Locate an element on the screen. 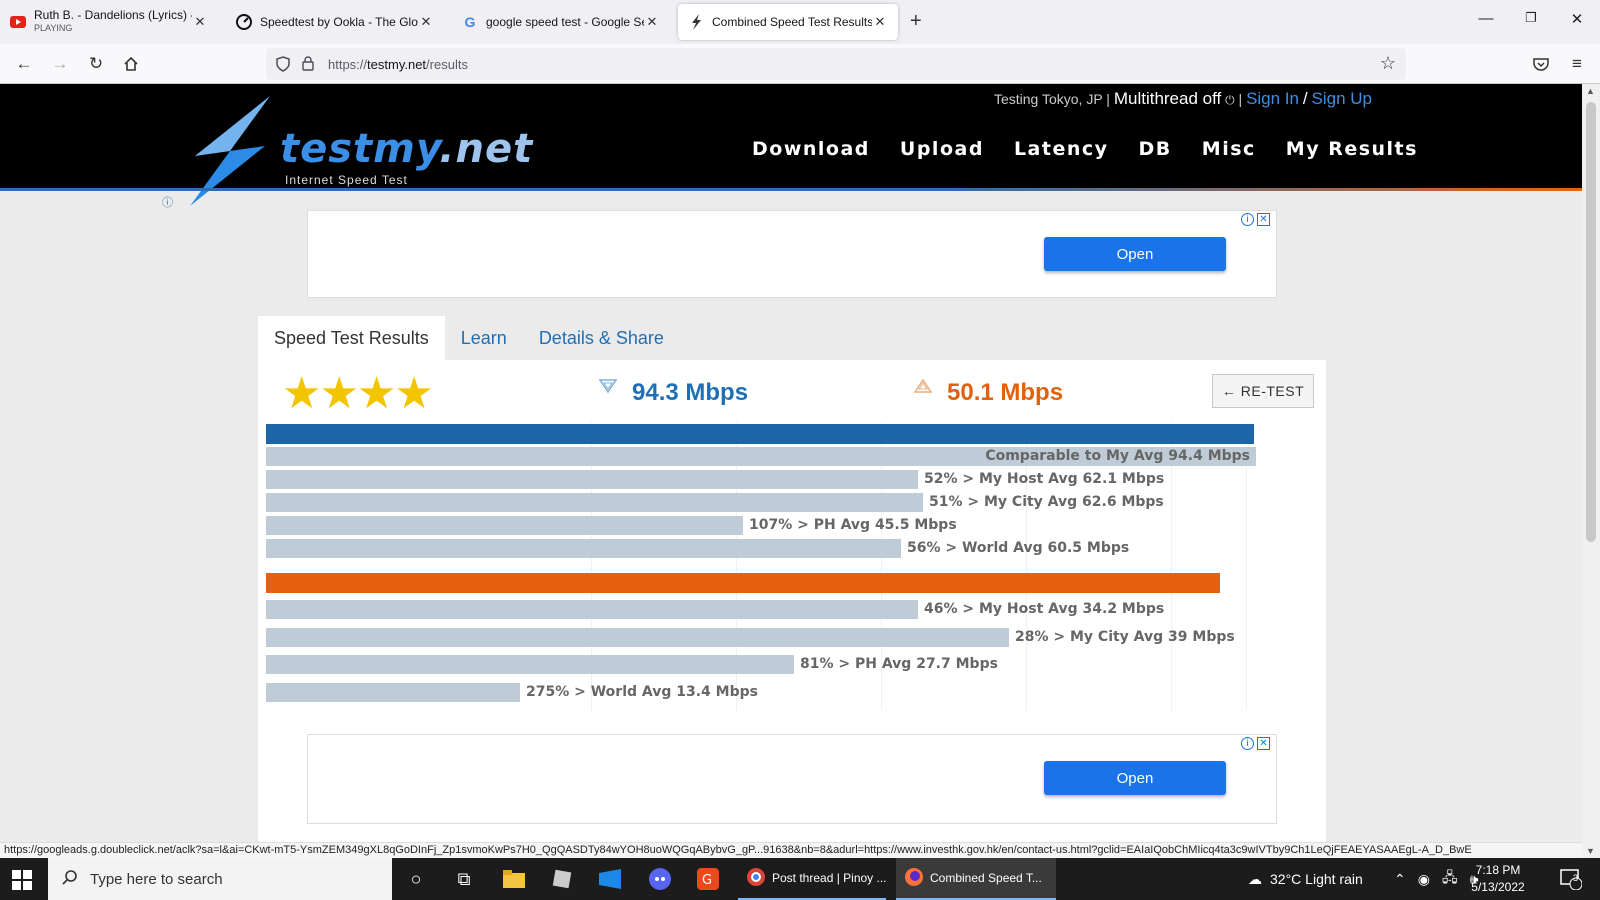 Image resolution: width=1600 pixels, height=900 pixels. tab-details-share: Details & Share is located at coordinates (601, 338).